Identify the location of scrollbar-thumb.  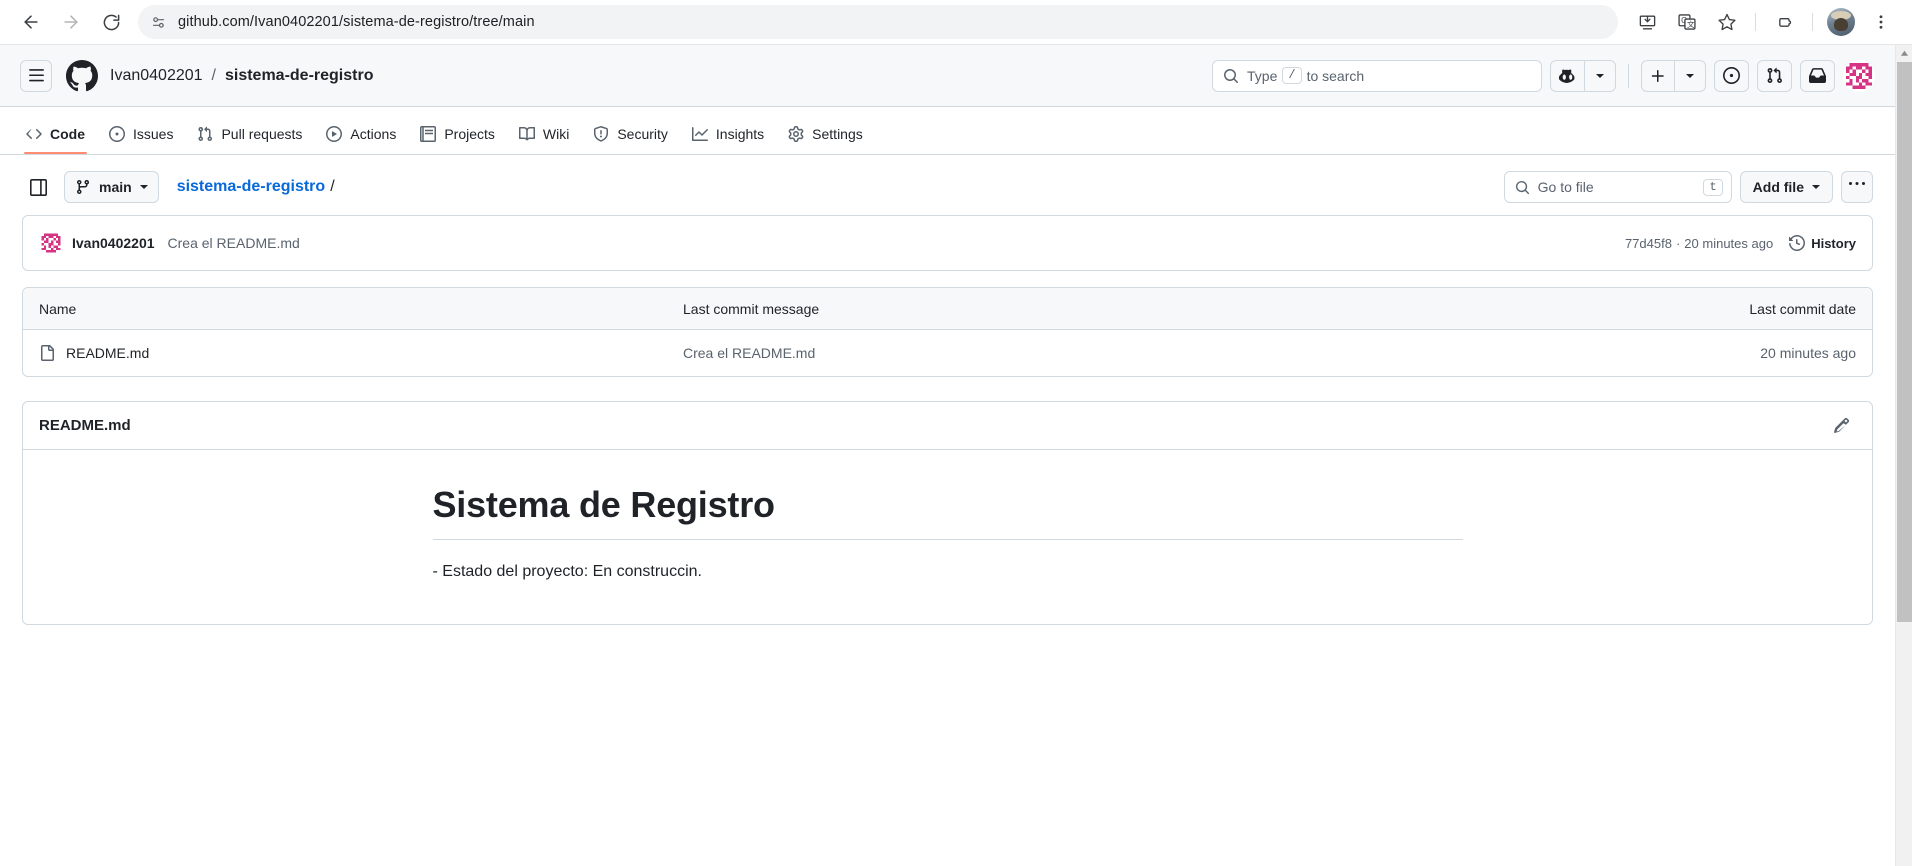
(1904, 342).